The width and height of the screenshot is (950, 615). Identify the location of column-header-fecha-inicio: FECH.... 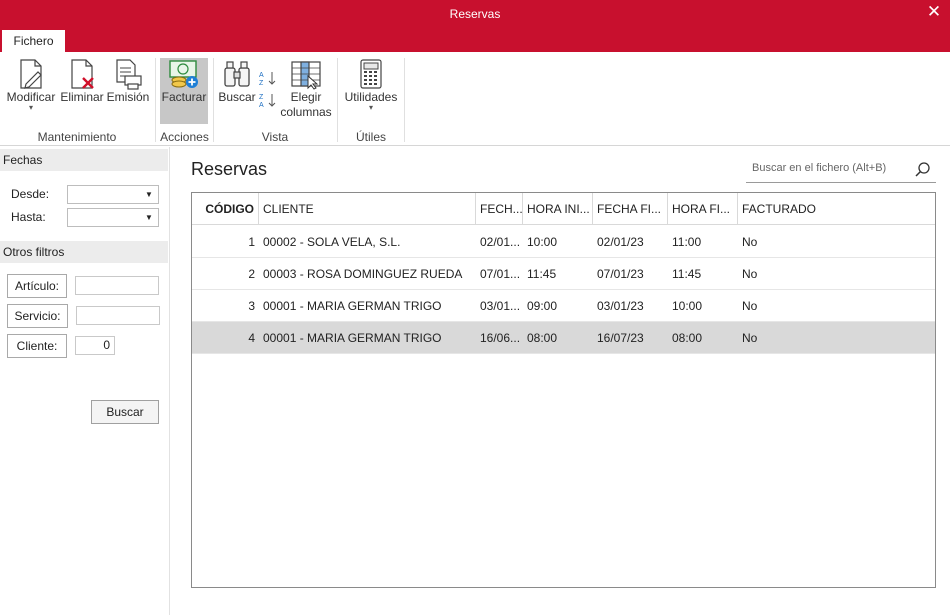
(499, 209).